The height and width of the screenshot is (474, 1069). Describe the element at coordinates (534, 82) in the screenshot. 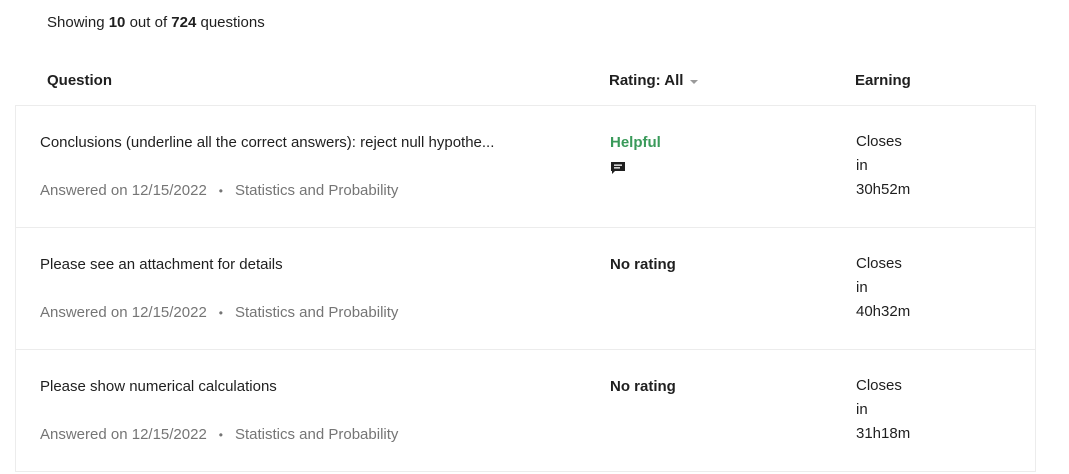

I see `table-header: Question Rating: All Earning` at that location.